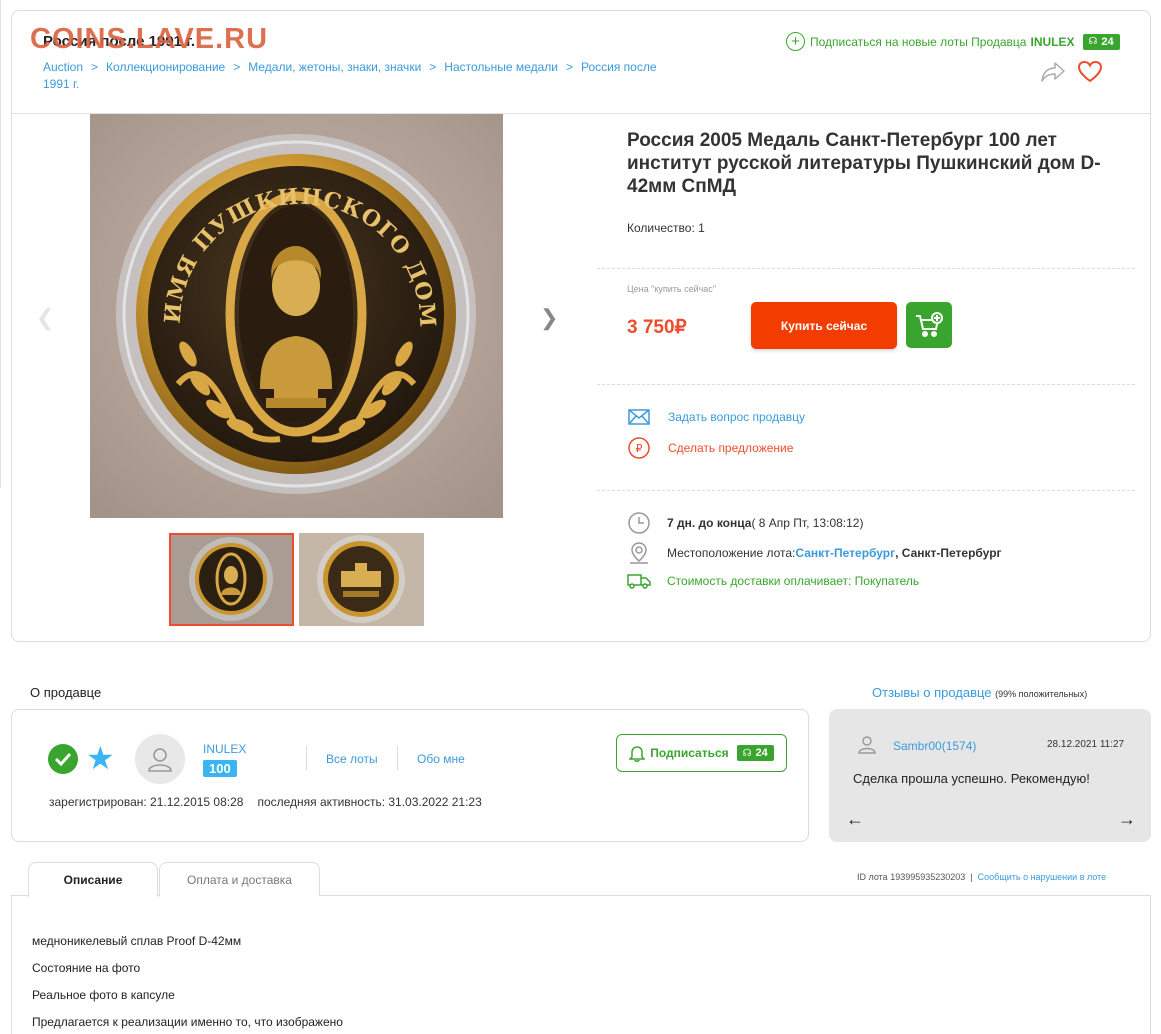 The height and width of the screenshot is (1034, 1161). What do you see at coordinates (824, 325) in the screenshot?
I see `buy-now-button: Купить сейчас` at bounding box center [824, 325].